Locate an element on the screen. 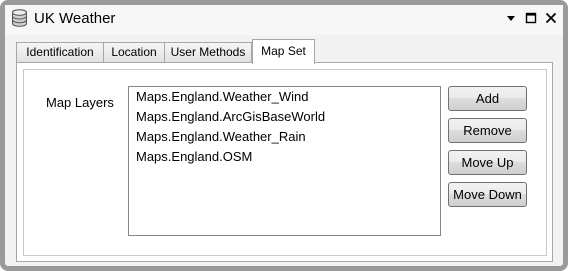 The width and height of the screenshot is (568, 271). tab-location: Location is located at coordinates (134, 52).